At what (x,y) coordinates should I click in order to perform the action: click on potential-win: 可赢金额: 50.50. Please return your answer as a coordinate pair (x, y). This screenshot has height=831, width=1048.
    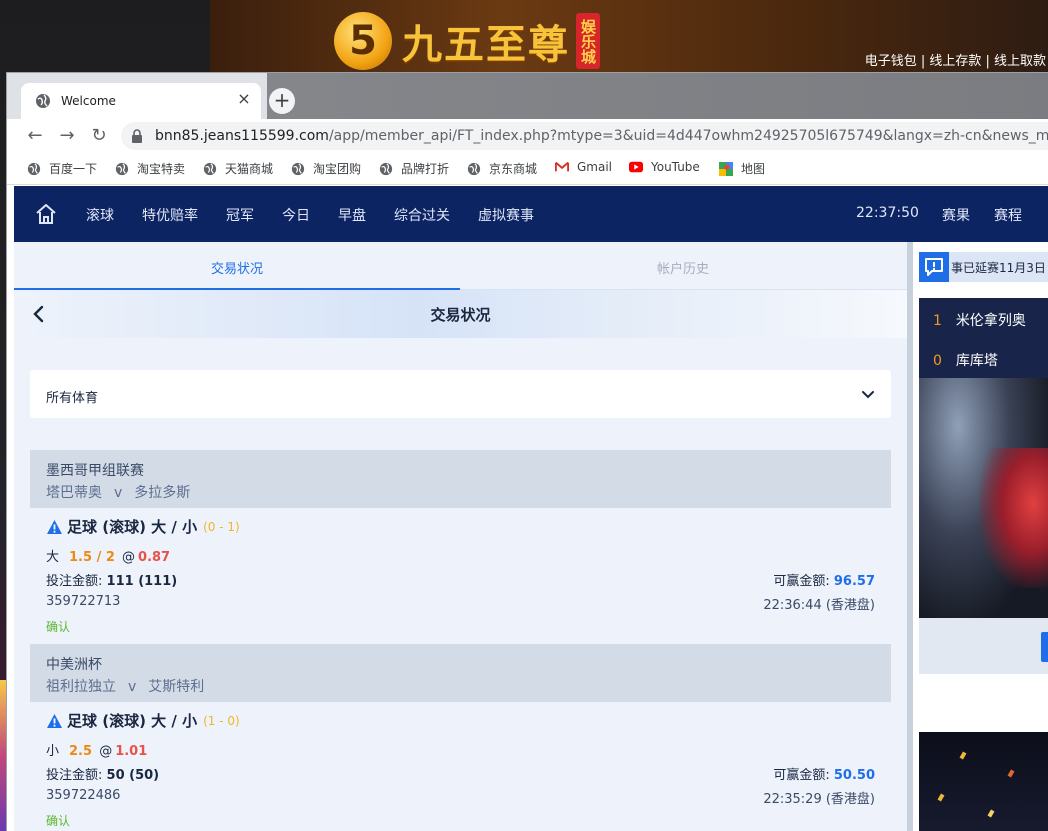
    Looking at the image, I should click on (824, 775).